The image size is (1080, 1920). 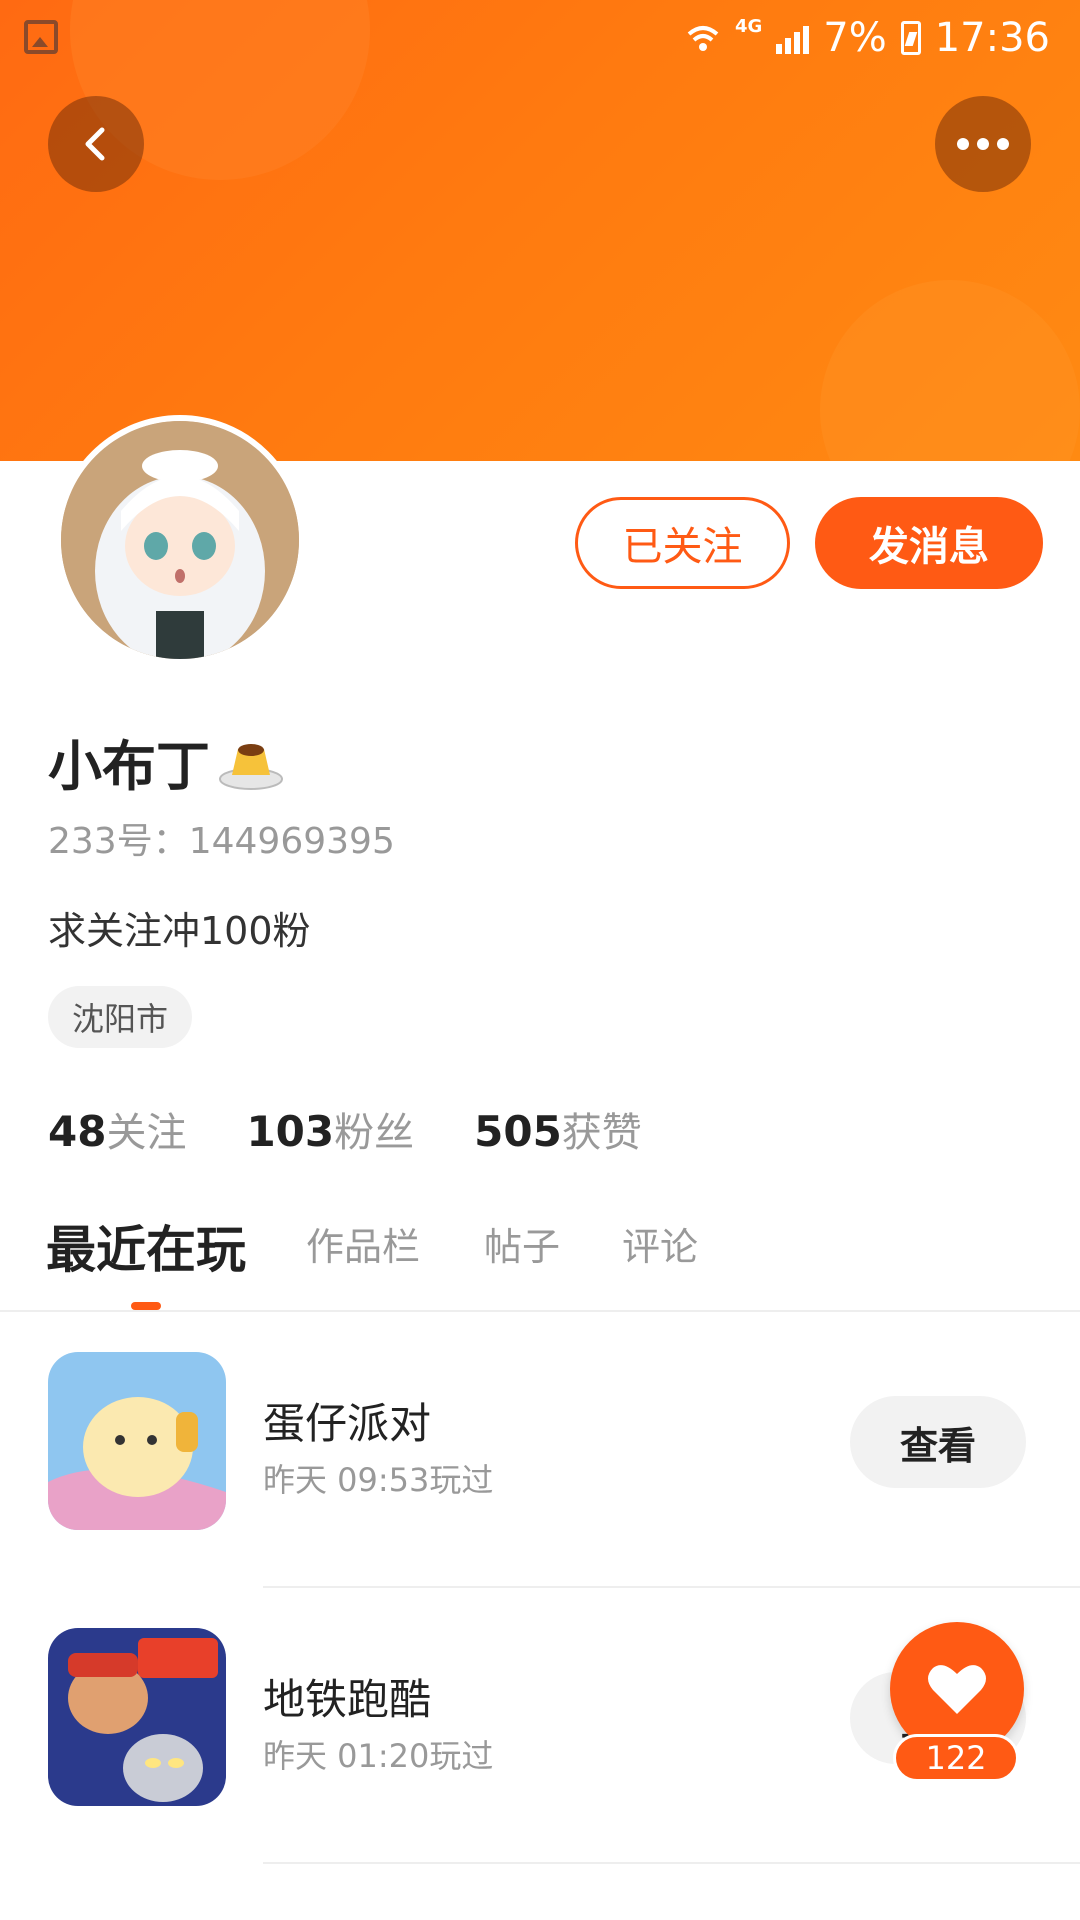 I want to click on profile-name: 小布丁, so click(x=166, y=761).